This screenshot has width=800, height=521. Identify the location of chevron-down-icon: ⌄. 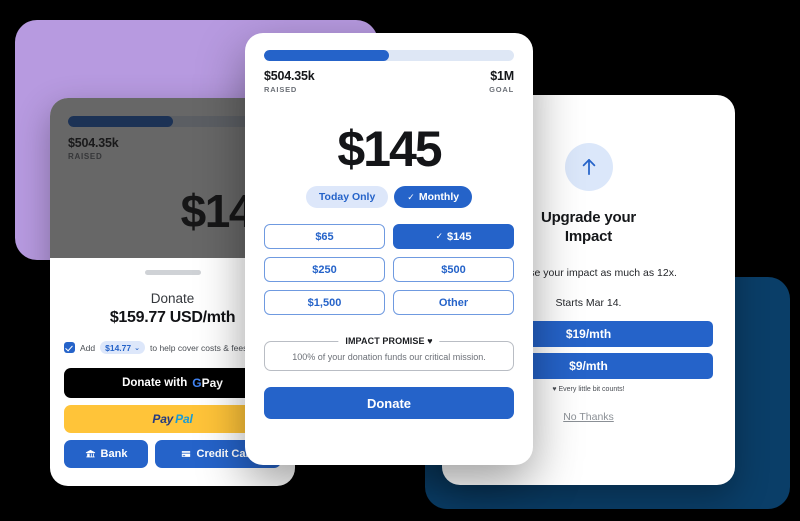
(137, 348).